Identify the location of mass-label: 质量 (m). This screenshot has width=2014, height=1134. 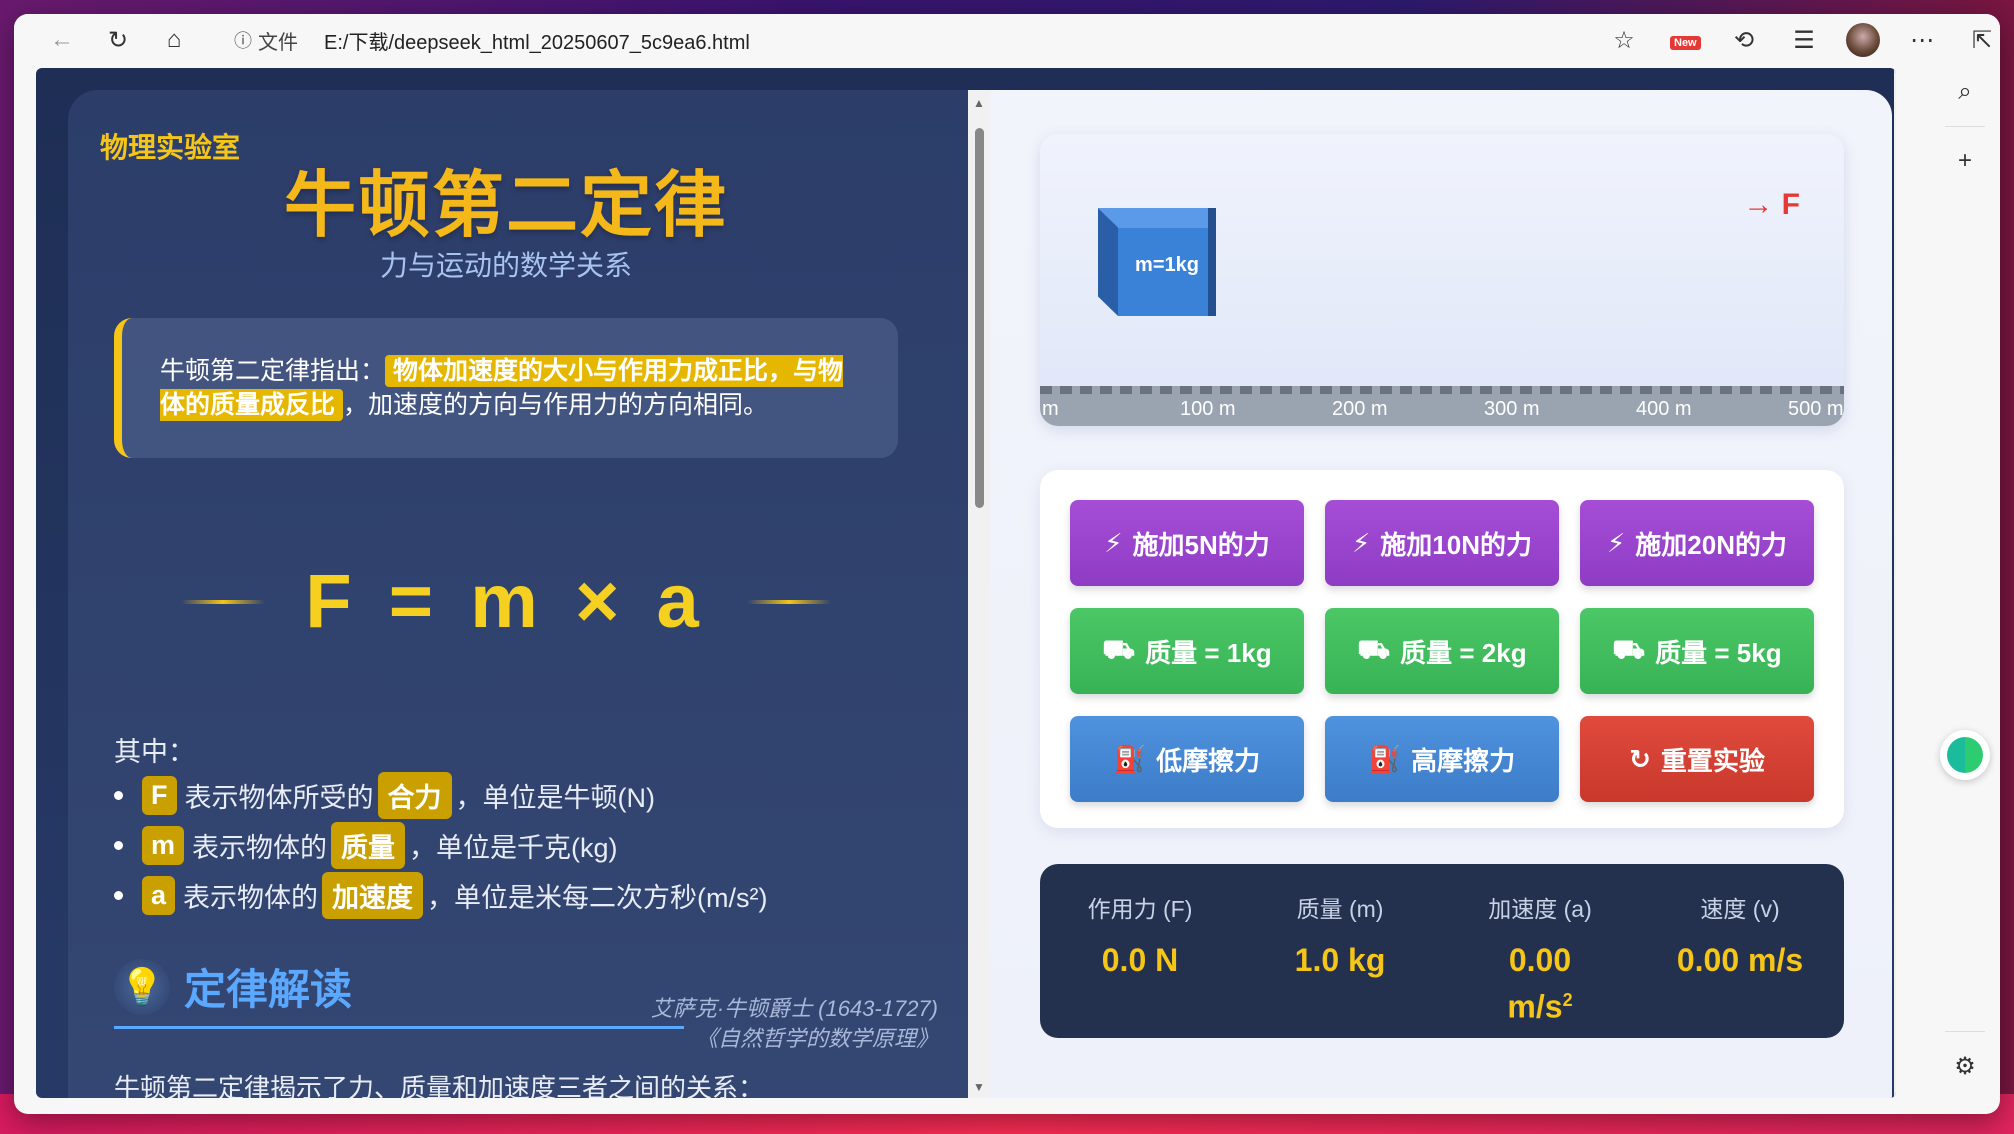
(1340, 909).